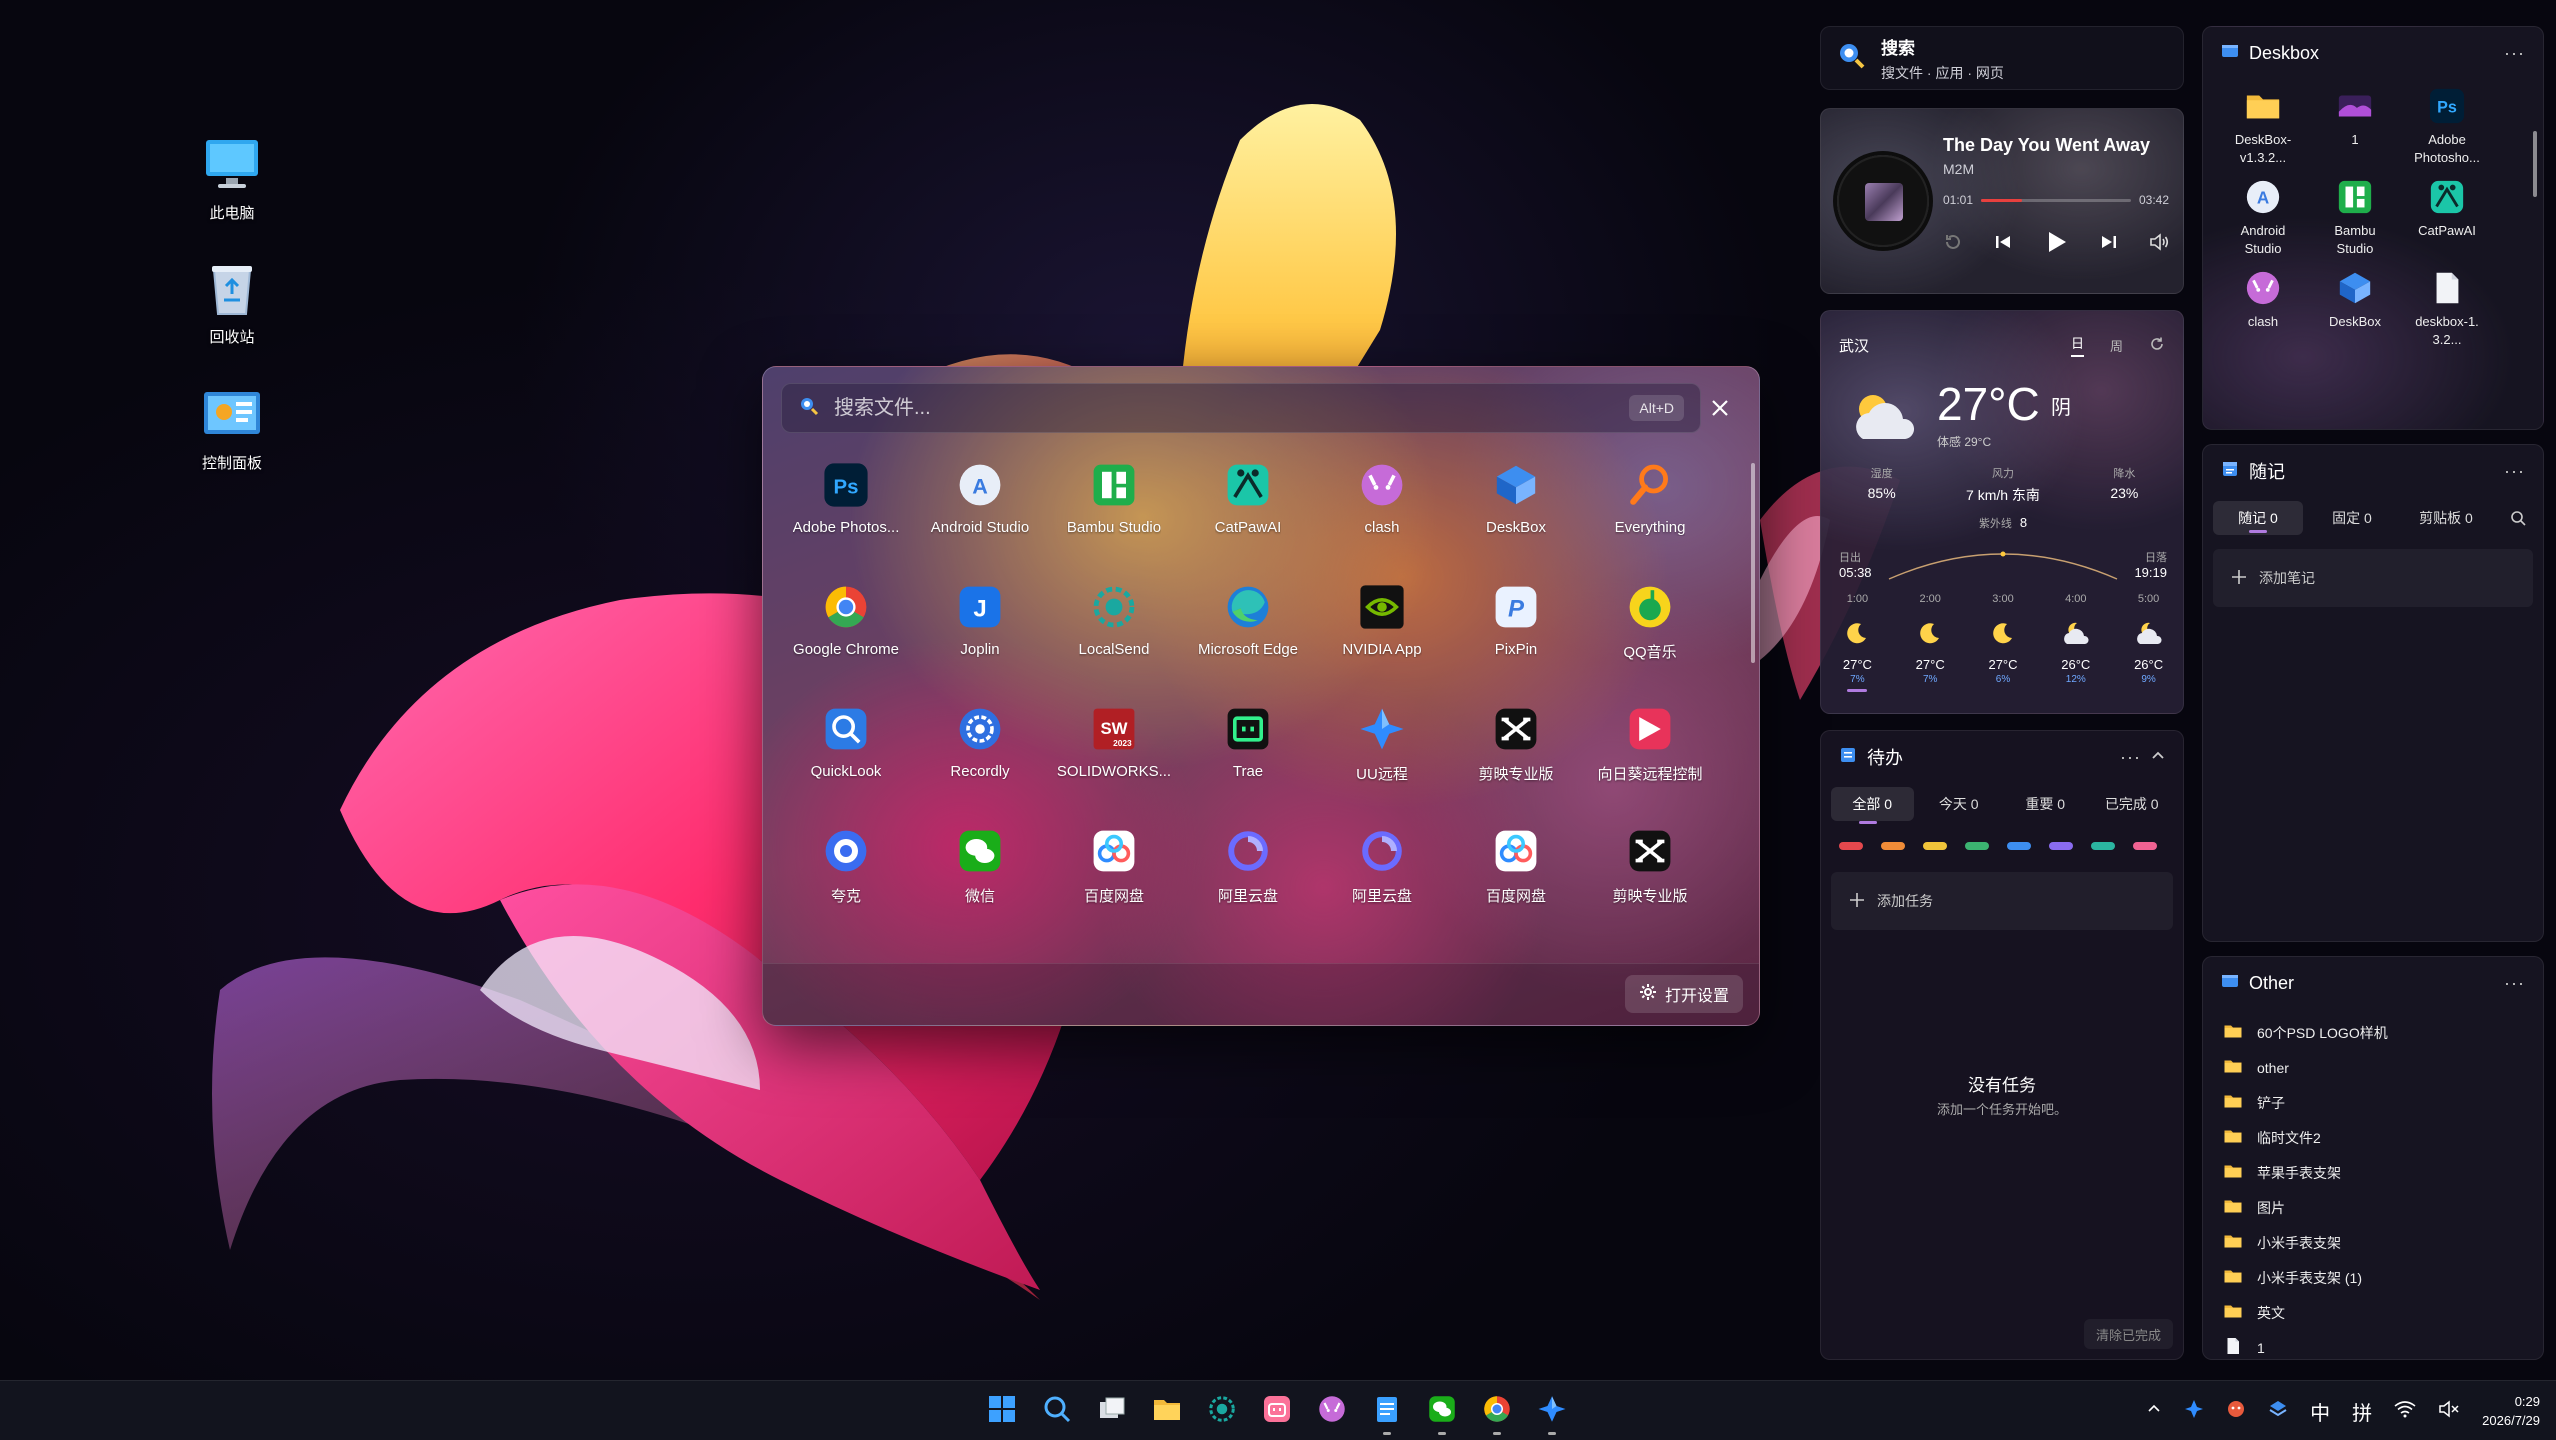 This screenshot has height=1440, width=2556. I want to click on deskbox-scrollbar, so click(2535, 164).